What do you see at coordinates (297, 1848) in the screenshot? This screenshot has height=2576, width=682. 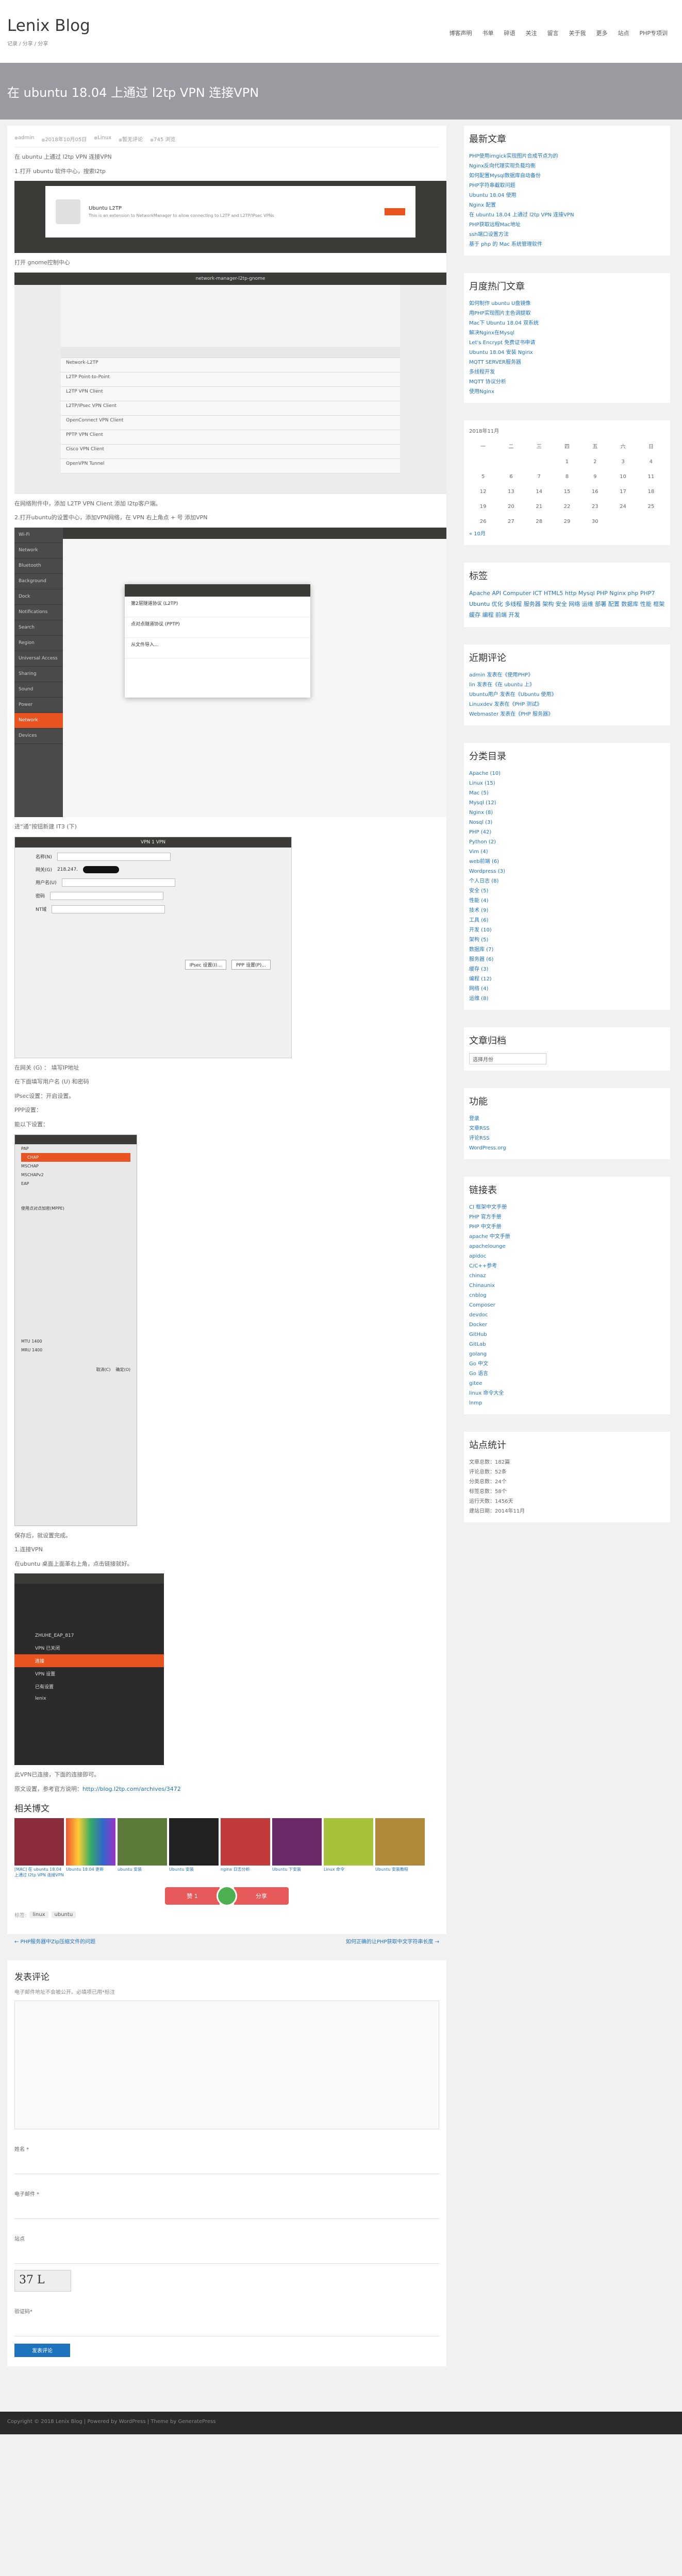 I see `related-item: Ubuntu 下安装` at bounding box center [297, 1848].